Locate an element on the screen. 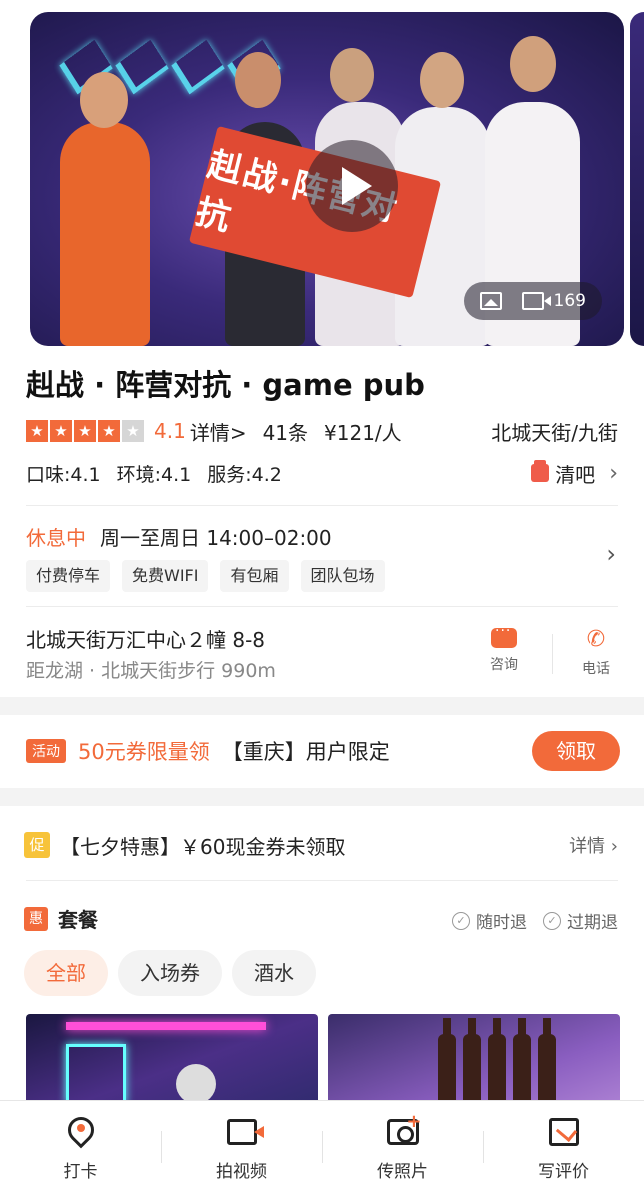 This screenshot has width=644, height=1200. filter-drinks: 酒水 is located at coordinates (274, 973).